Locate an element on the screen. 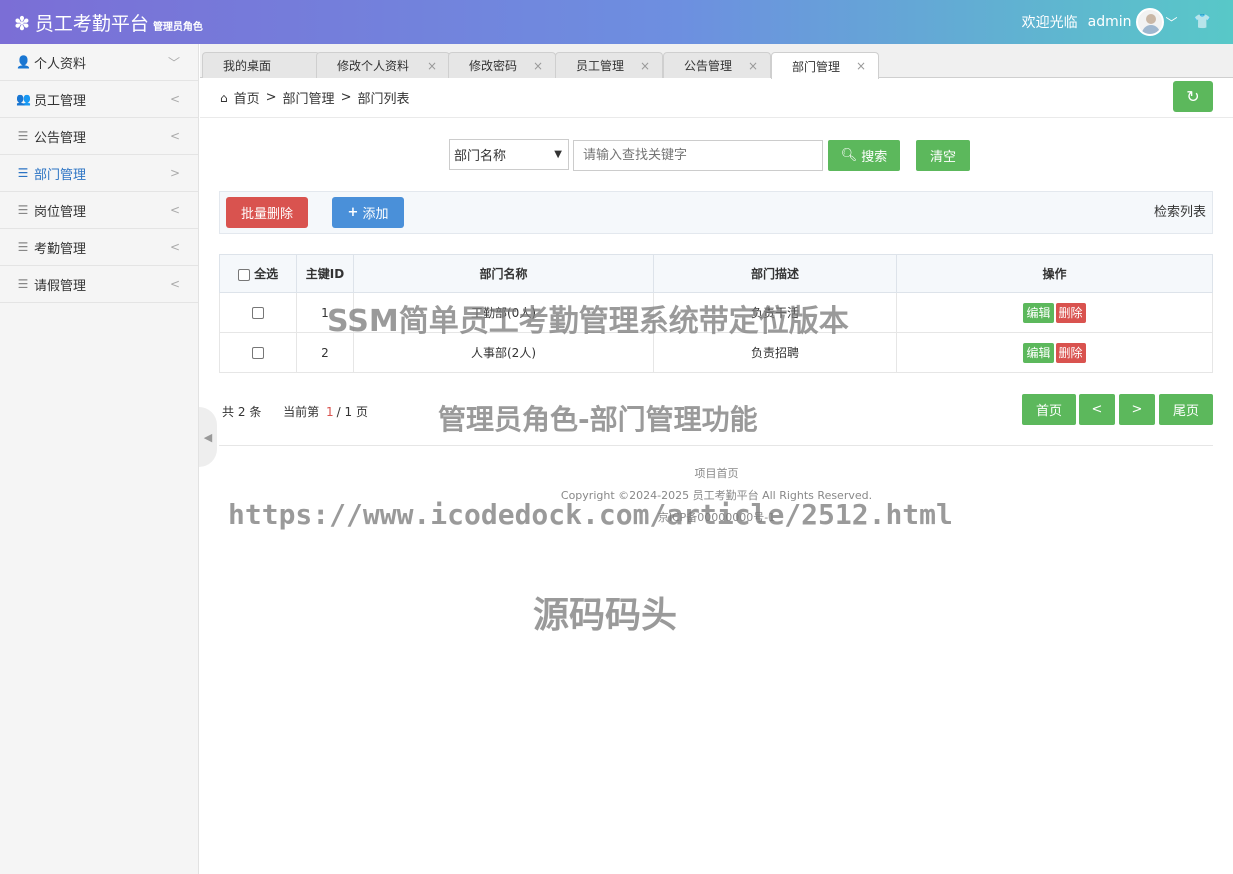 This screenshot has height=874, width=1233. sidebar-item-employees: 👥 员工管理 < is located at coordinates (99, 99).